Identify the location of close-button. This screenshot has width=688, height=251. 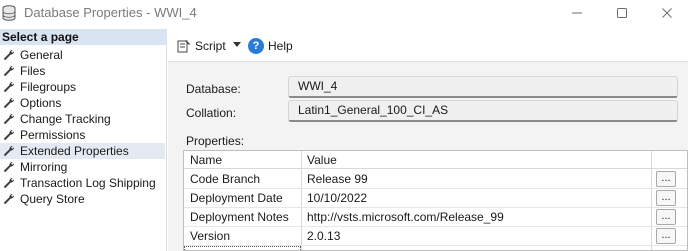
(667, 13).